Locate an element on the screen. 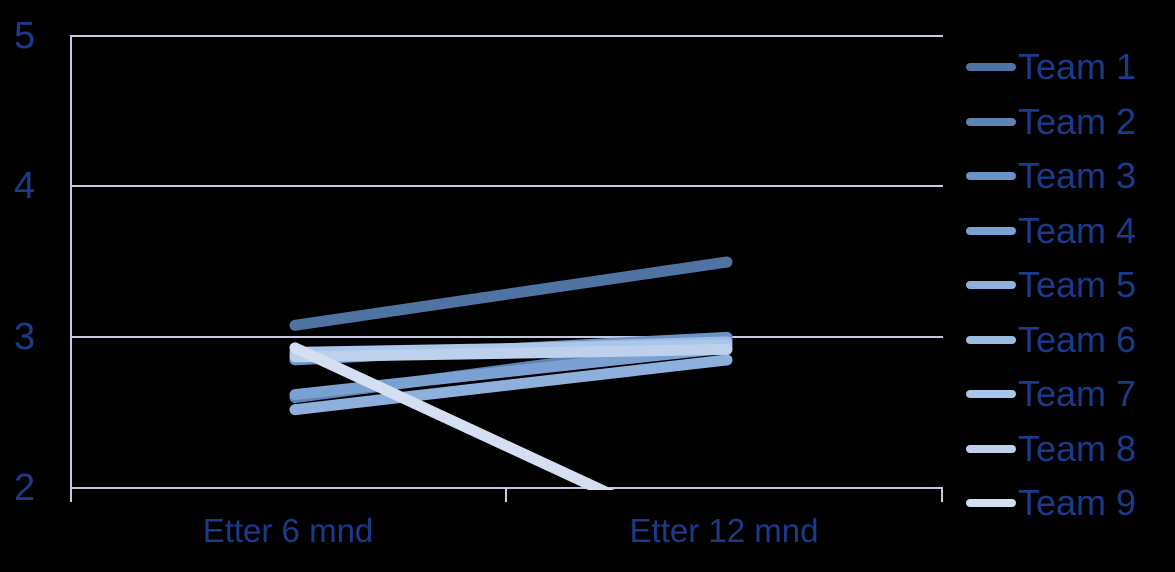 The height and width of the screenshot is (572, 1175). legend-item-team-8: Team 8 is located at coordinates (1051, 449).